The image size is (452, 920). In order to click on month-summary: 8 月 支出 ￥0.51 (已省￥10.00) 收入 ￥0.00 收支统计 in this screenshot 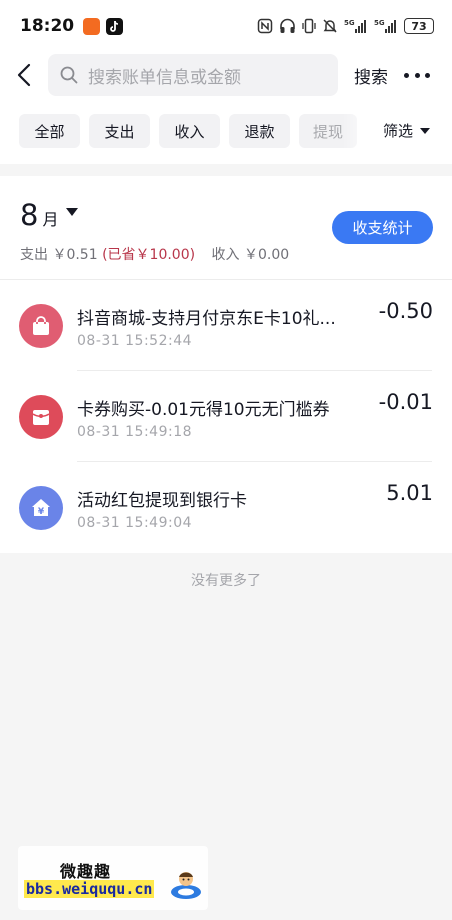, I will do `click(226, 228)`.